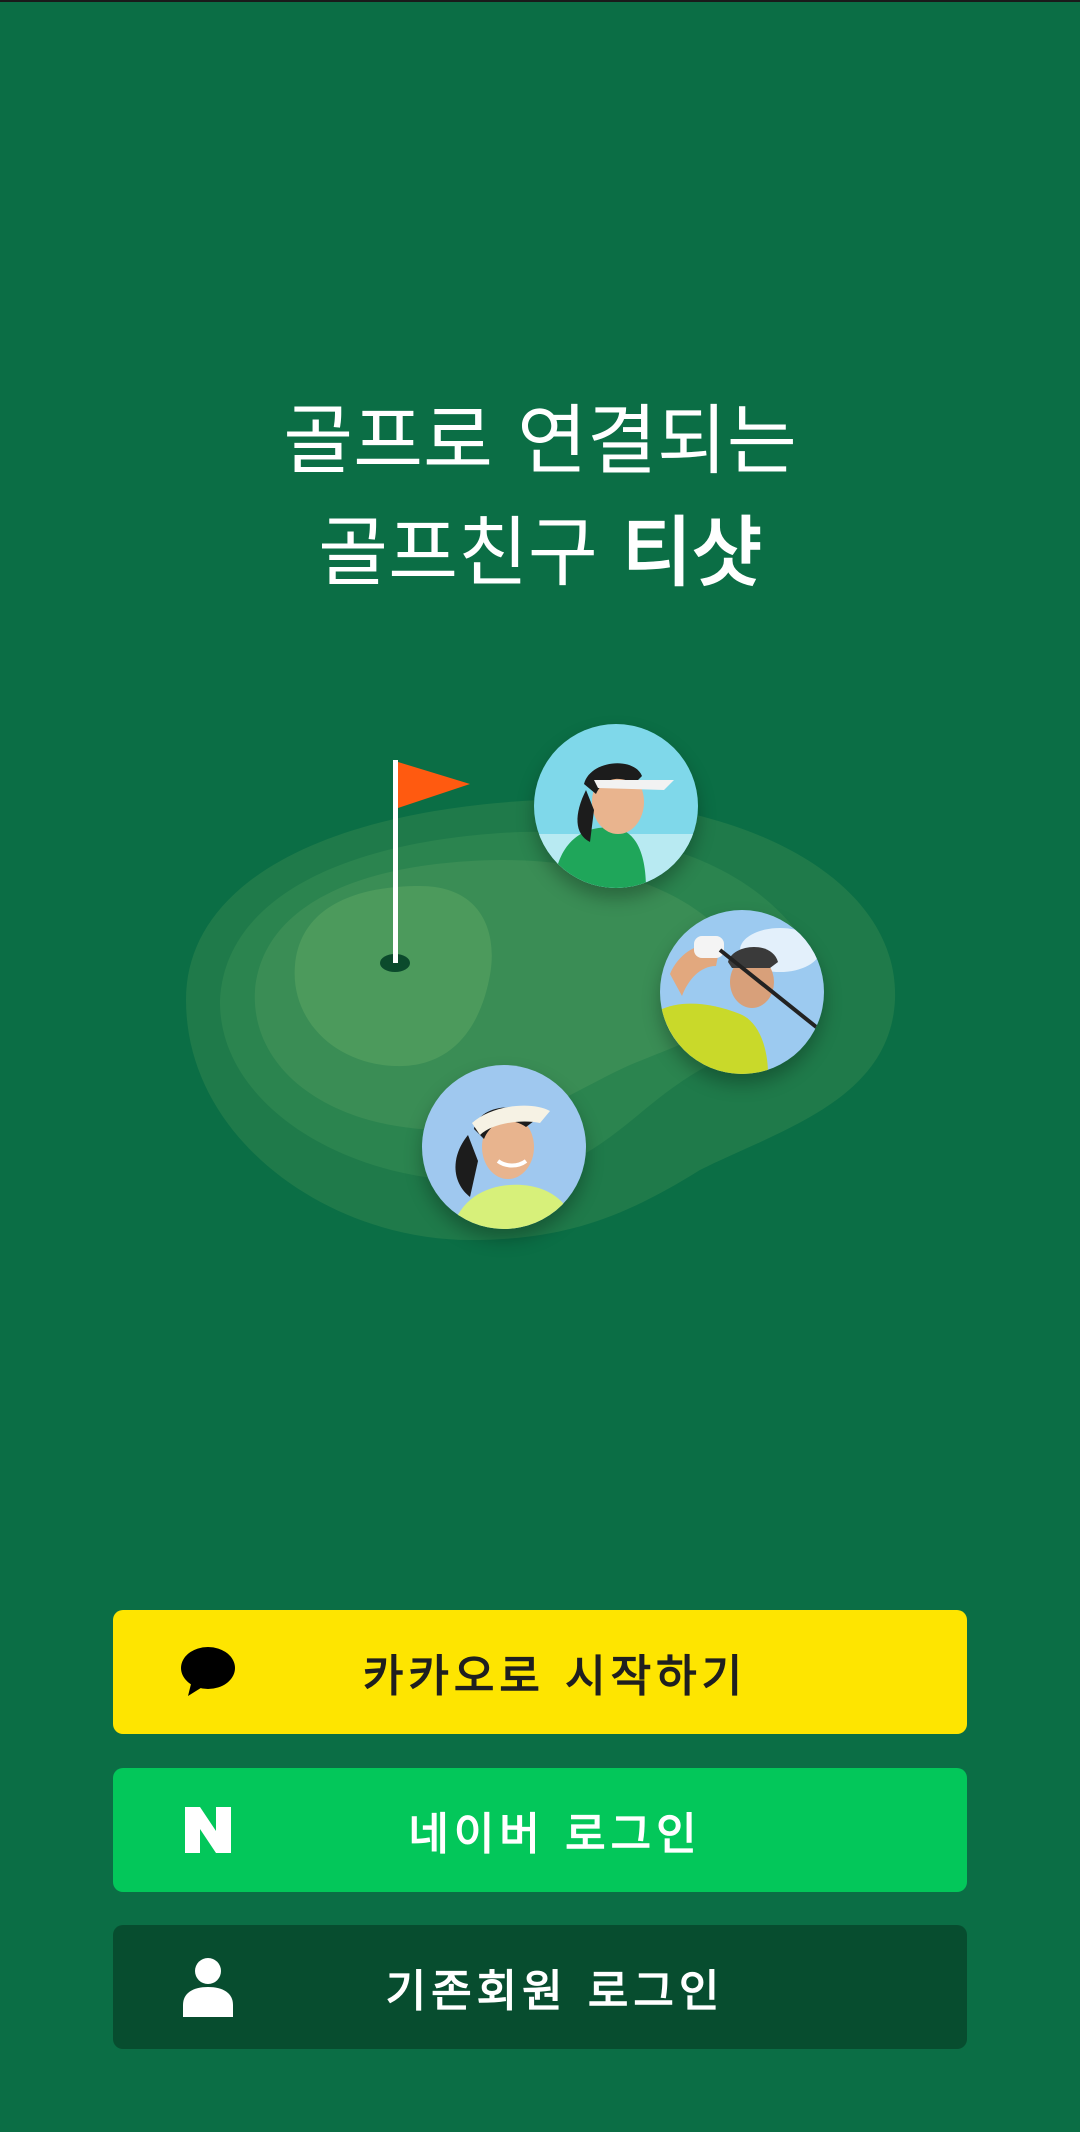 The width and height of the screenshot is (1080, 2132). Describe the element at coordinates (470, 552) in the screenshot. I see `headline-prefix: 골프친구` at that location.